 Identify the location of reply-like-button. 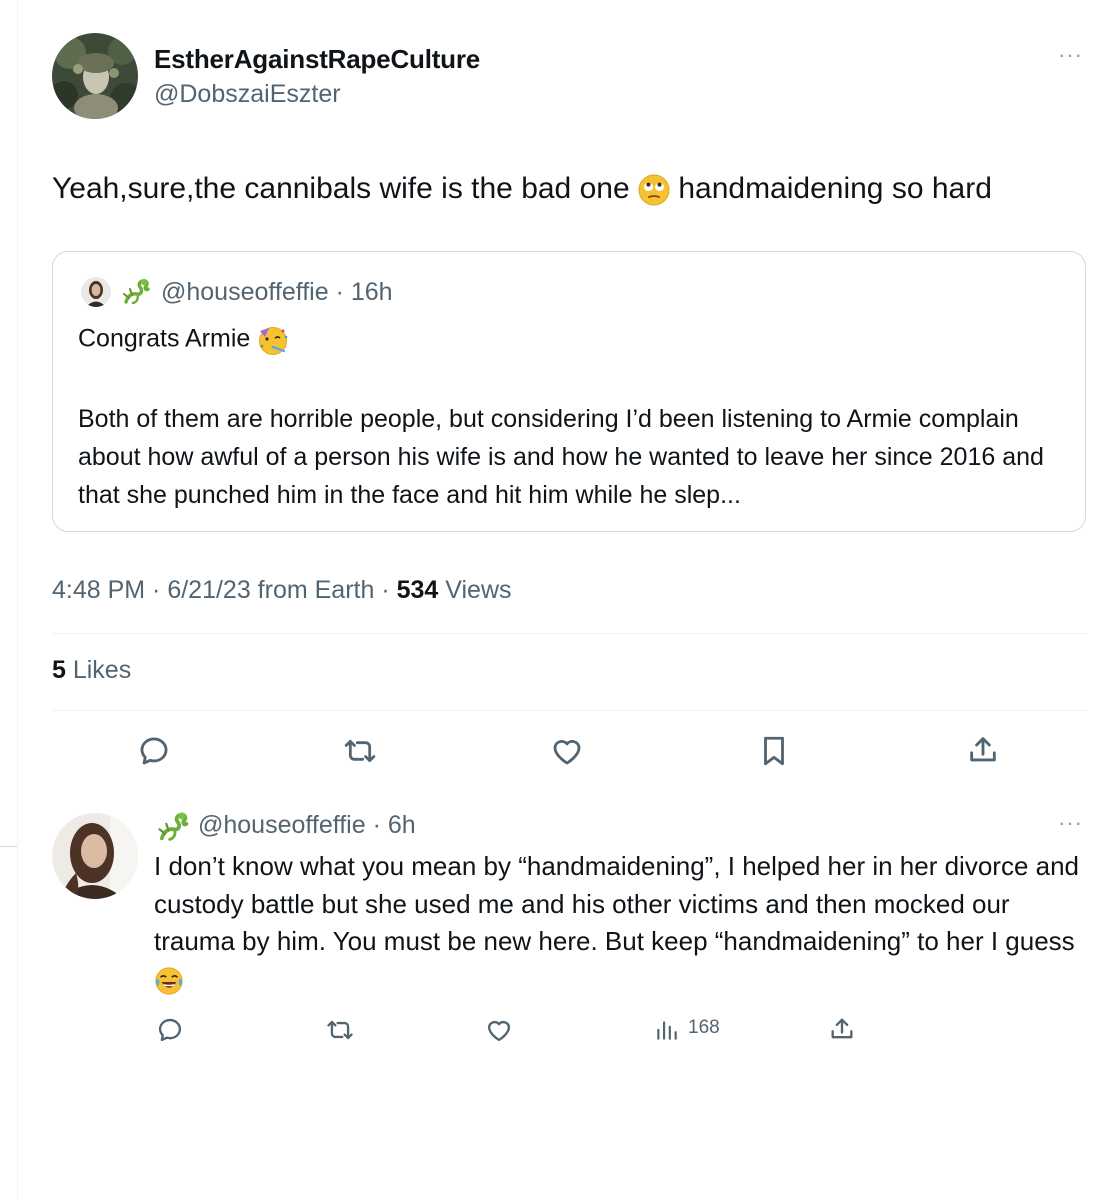
(499, 1030).